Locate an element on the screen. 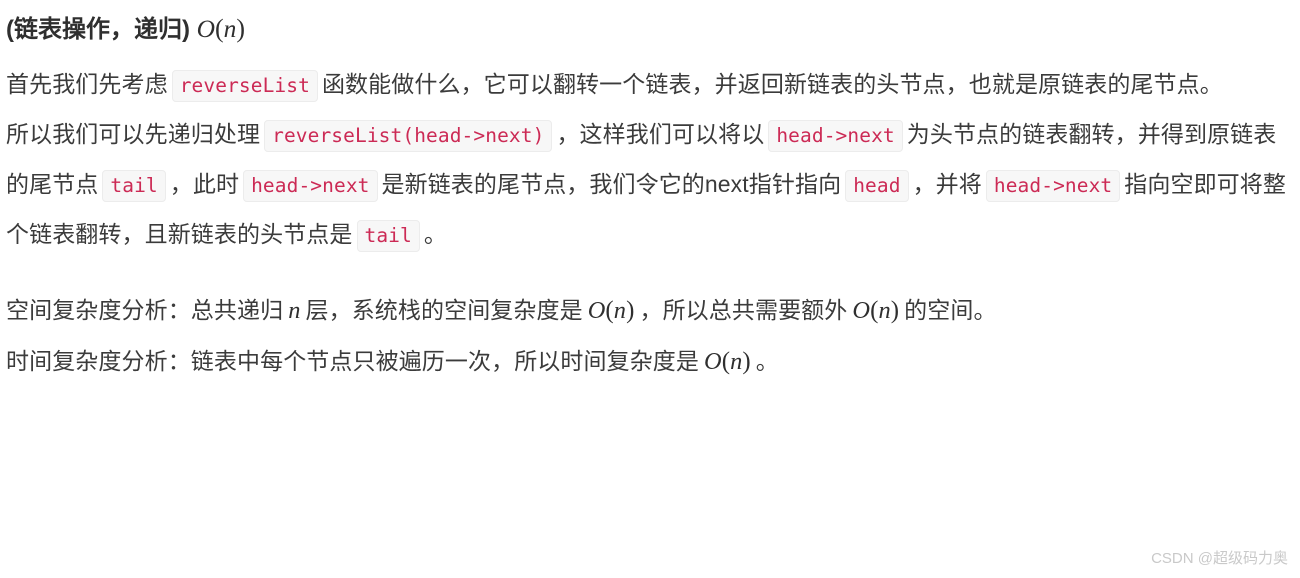 Image resolution: width=1300 pixels, height=578 pixels. text-run: 空间复杂度分析：总共递归 is located at coordinates (145, 310).